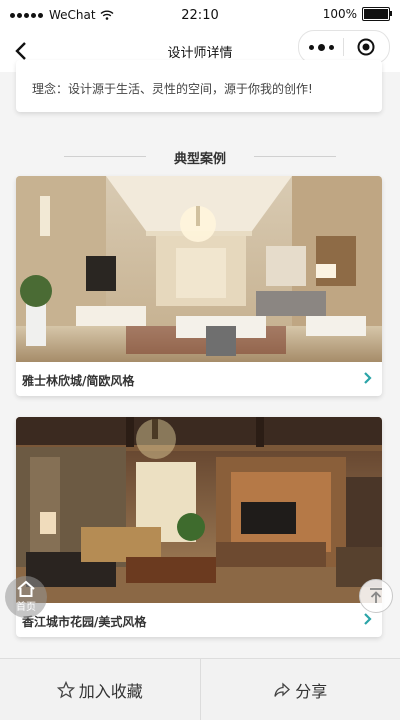  Describe the element at coordinates (110, 691) in the screenshot. I see `add-favorite-label: 加入收藏` at that location.